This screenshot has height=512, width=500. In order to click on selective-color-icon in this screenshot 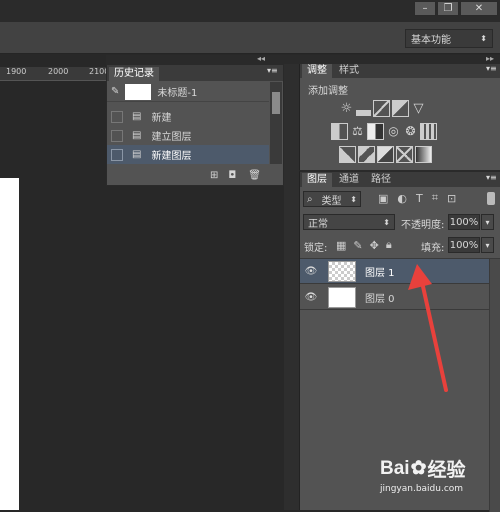, I will do `click(404, 154)`.